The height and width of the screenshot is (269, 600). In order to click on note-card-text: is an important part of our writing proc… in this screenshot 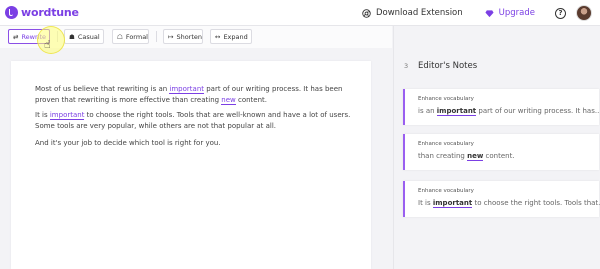, I will do `click(509, 111)`.